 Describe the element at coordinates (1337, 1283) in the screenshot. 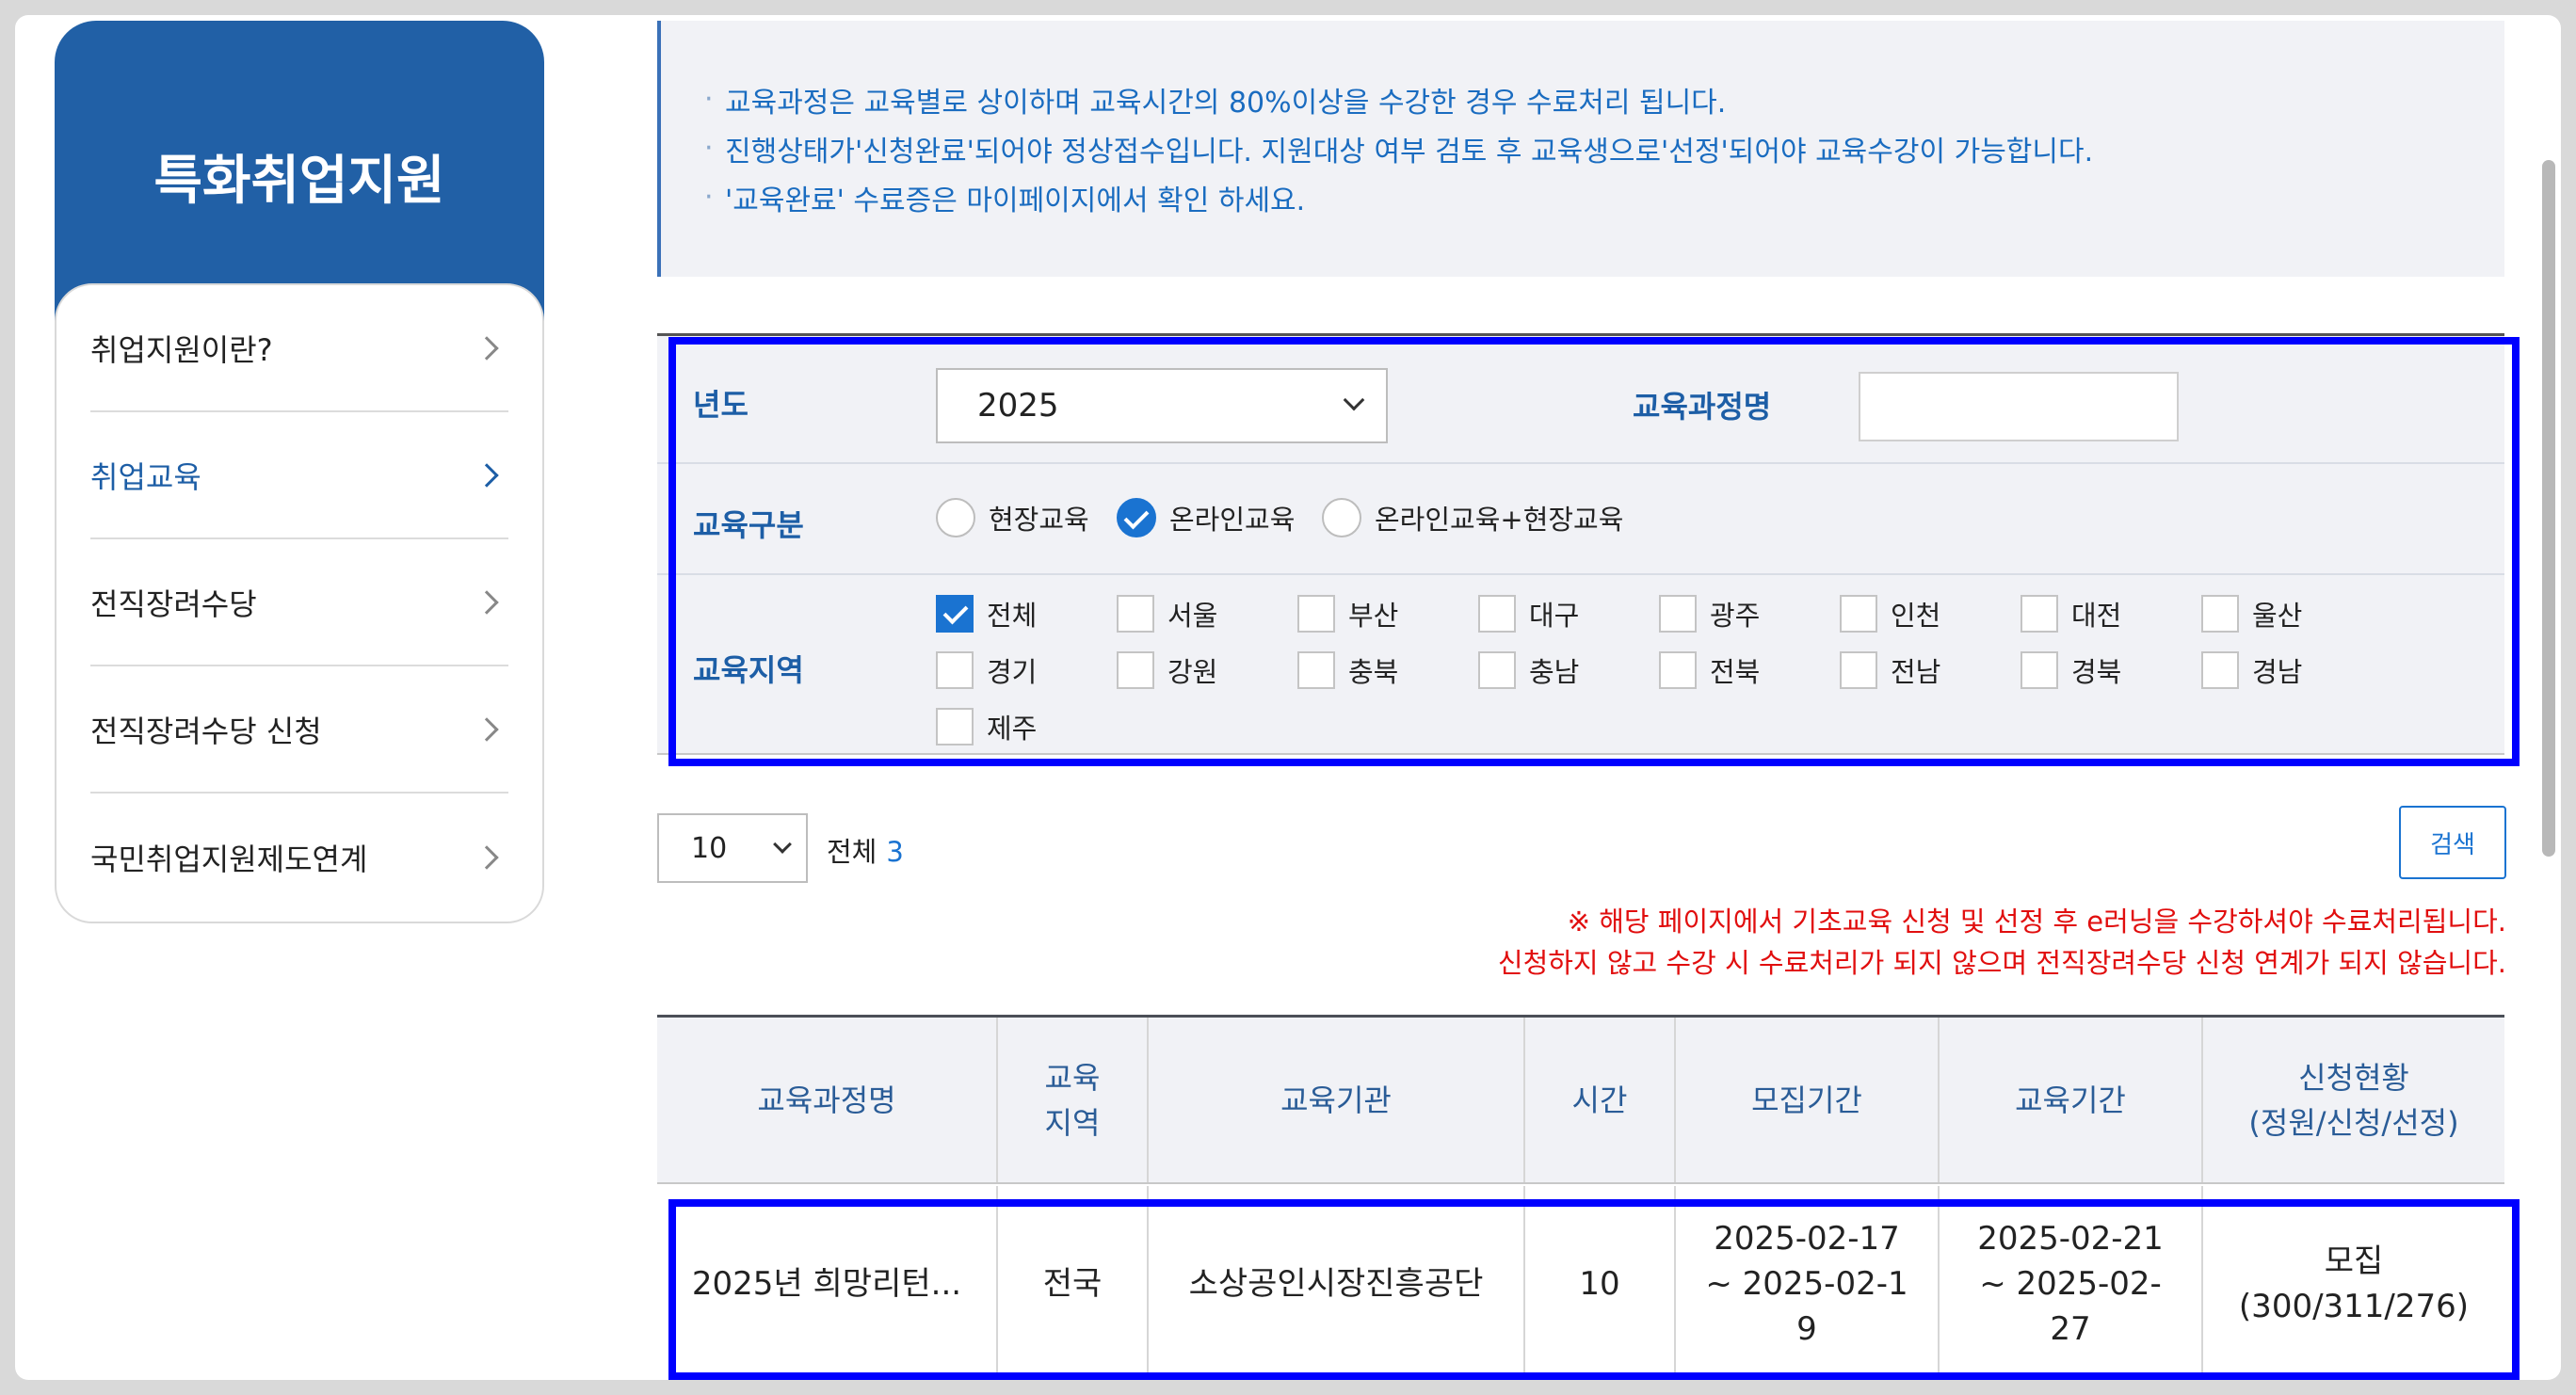

I see `institution-link: 소상공인시장진흥공단` at that location.